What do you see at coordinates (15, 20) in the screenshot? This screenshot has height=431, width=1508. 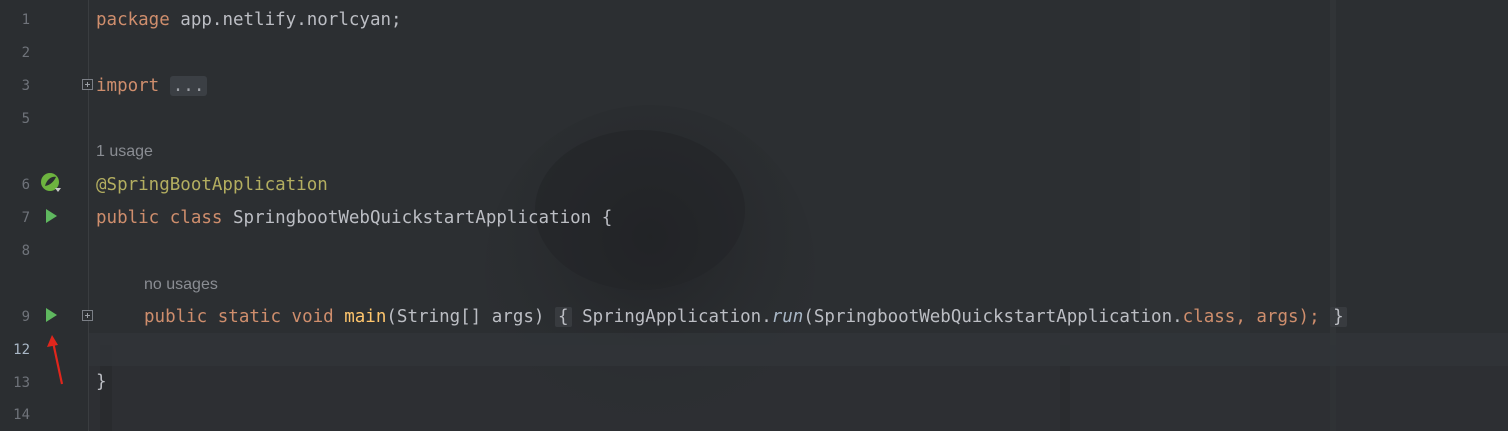 I see `line-number: 1` at bounding box center [15, 20].